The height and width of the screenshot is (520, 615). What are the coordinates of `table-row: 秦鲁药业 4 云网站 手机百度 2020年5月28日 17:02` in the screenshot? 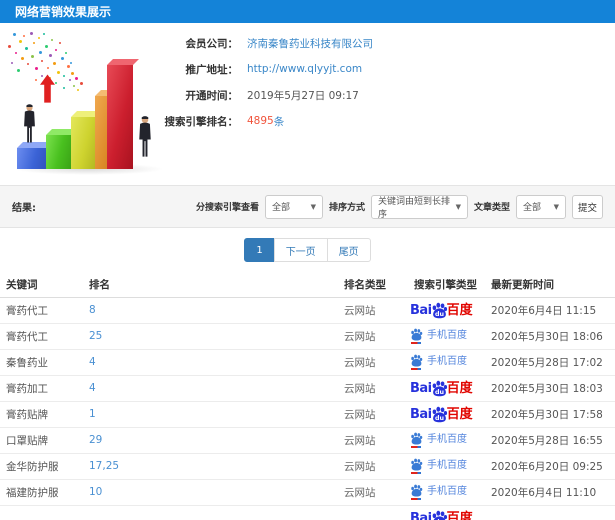 It's located at (307, 362).